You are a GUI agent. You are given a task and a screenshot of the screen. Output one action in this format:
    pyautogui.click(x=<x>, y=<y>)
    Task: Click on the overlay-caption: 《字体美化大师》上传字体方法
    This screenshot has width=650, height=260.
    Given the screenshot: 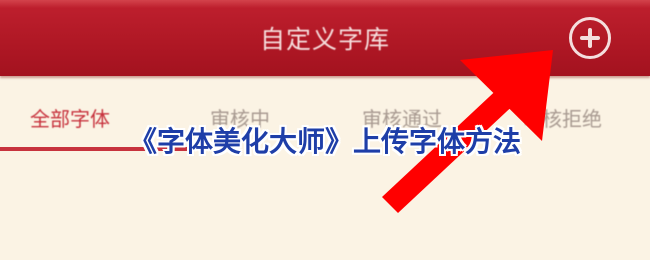 What is the action you would take?
    pyautogui.click(x=324, y=141)
    